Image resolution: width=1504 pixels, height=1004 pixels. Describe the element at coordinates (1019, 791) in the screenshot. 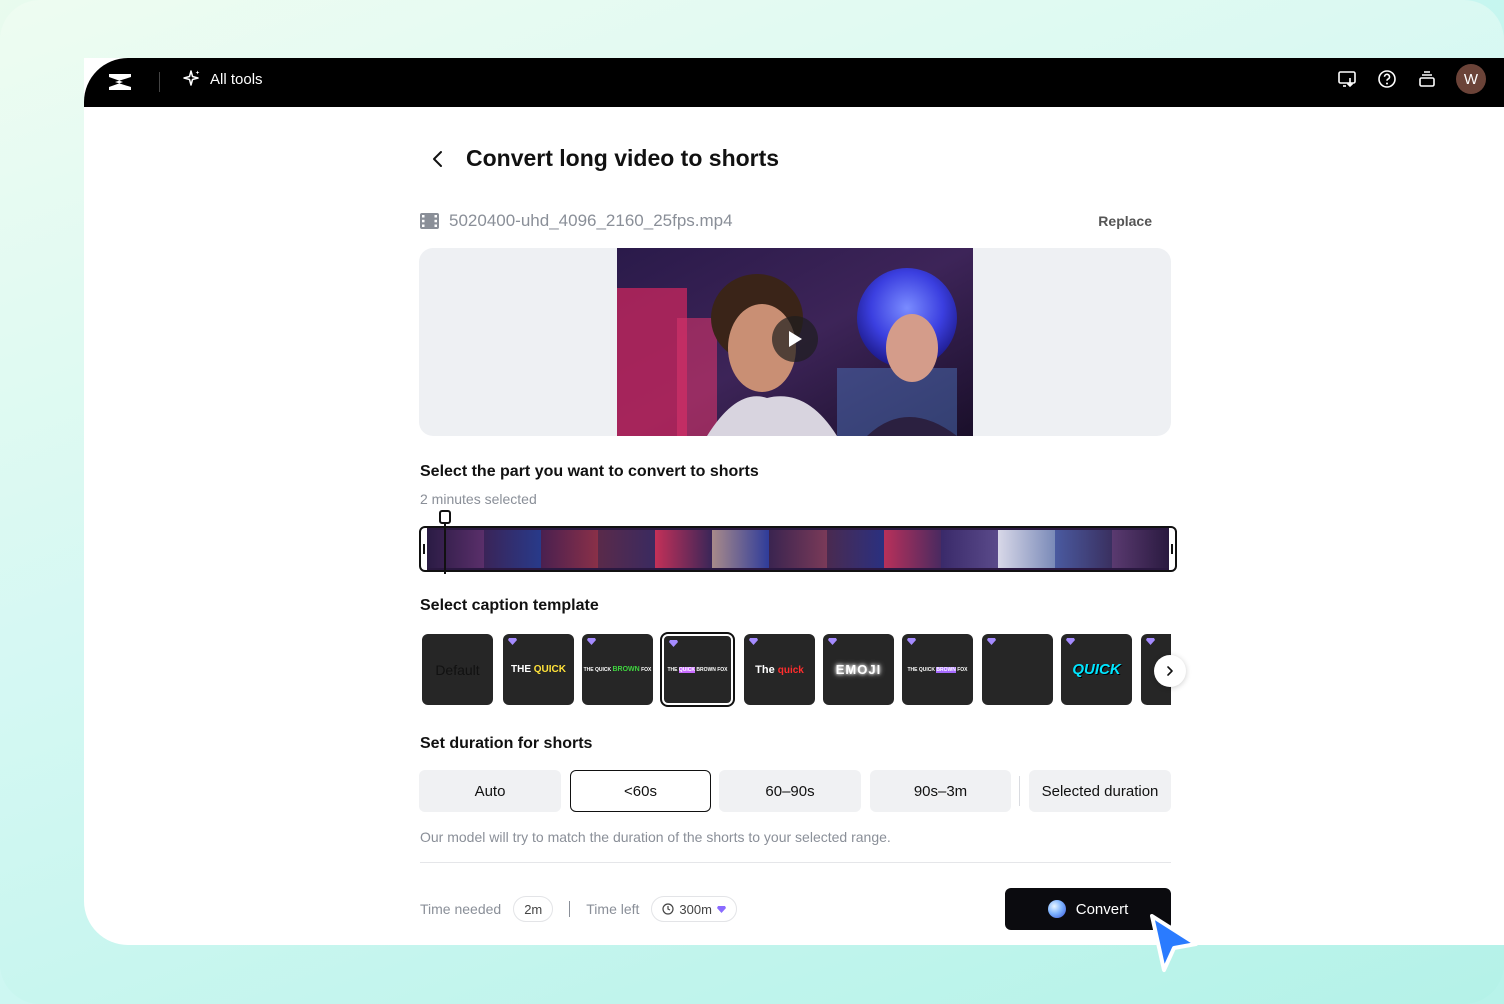

I see `duration-divider` at that location.